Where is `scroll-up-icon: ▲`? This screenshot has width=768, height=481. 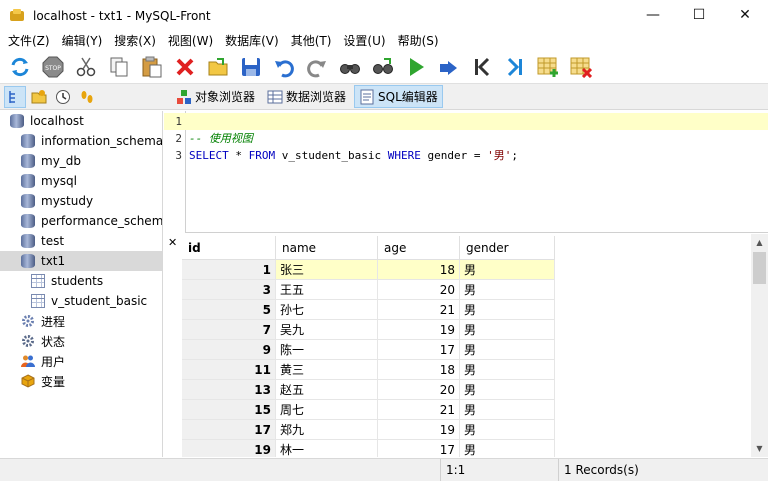
scroll-up-icon: ▲ is located at coordinates (759, 242).